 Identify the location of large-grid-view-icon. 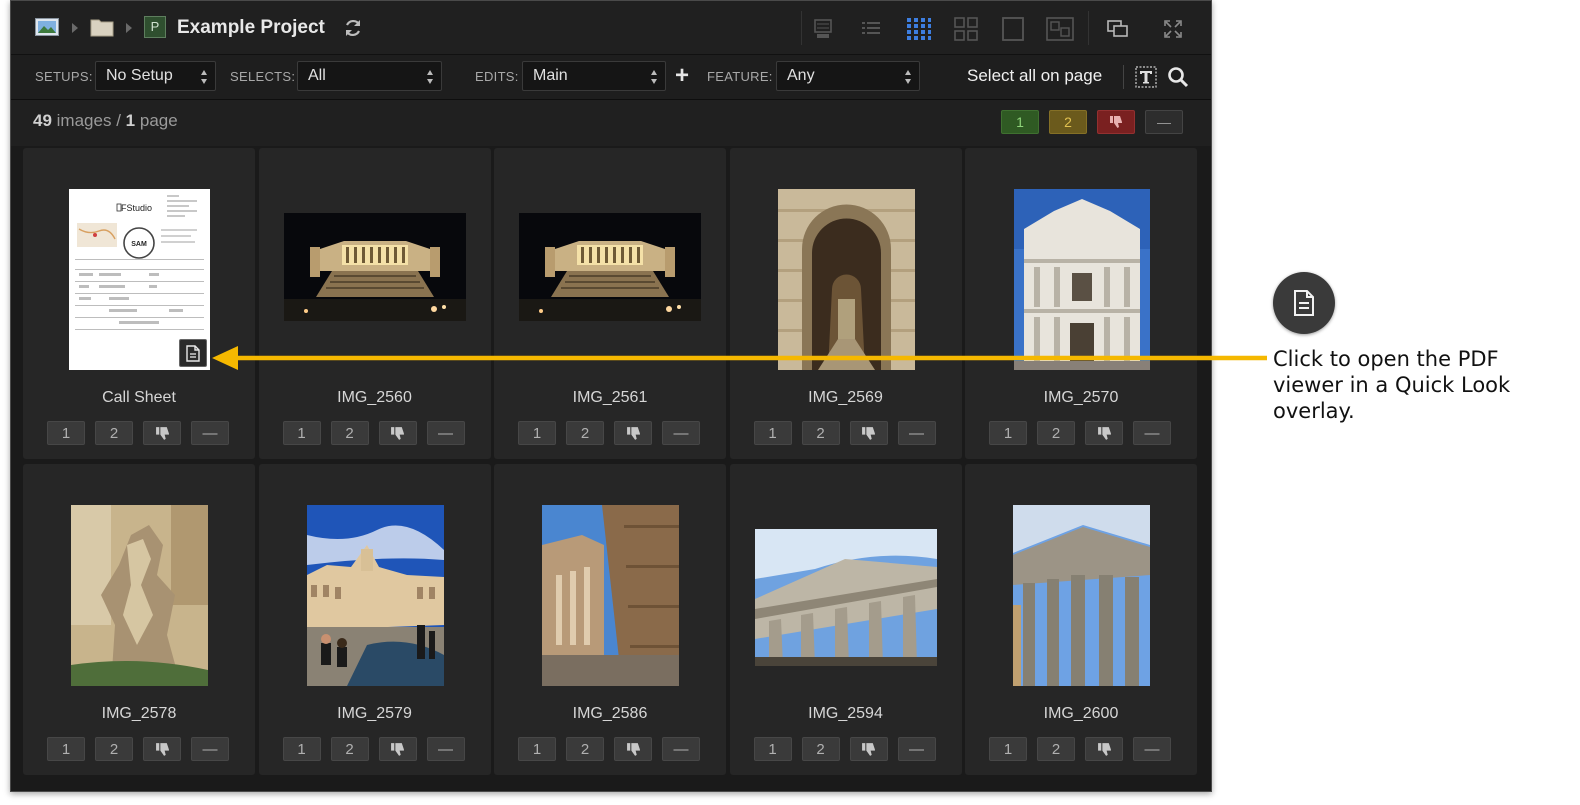
(966, 29).